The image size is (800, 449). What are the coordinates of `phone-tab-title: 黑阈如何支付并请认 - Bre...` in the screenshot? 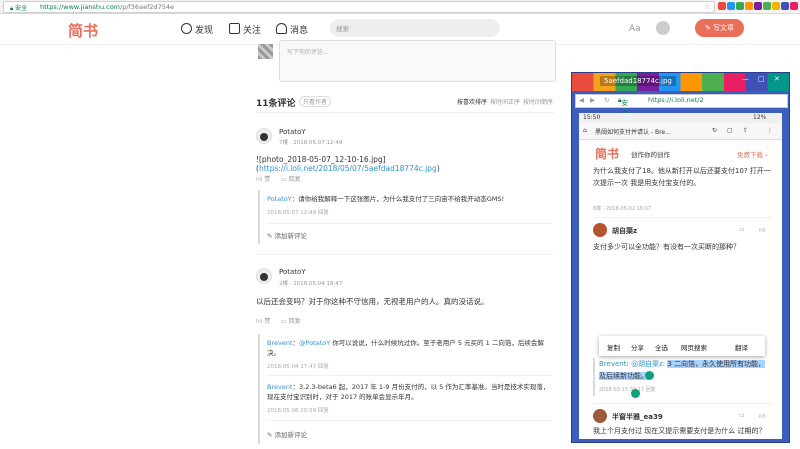 It's located at (650, 131).